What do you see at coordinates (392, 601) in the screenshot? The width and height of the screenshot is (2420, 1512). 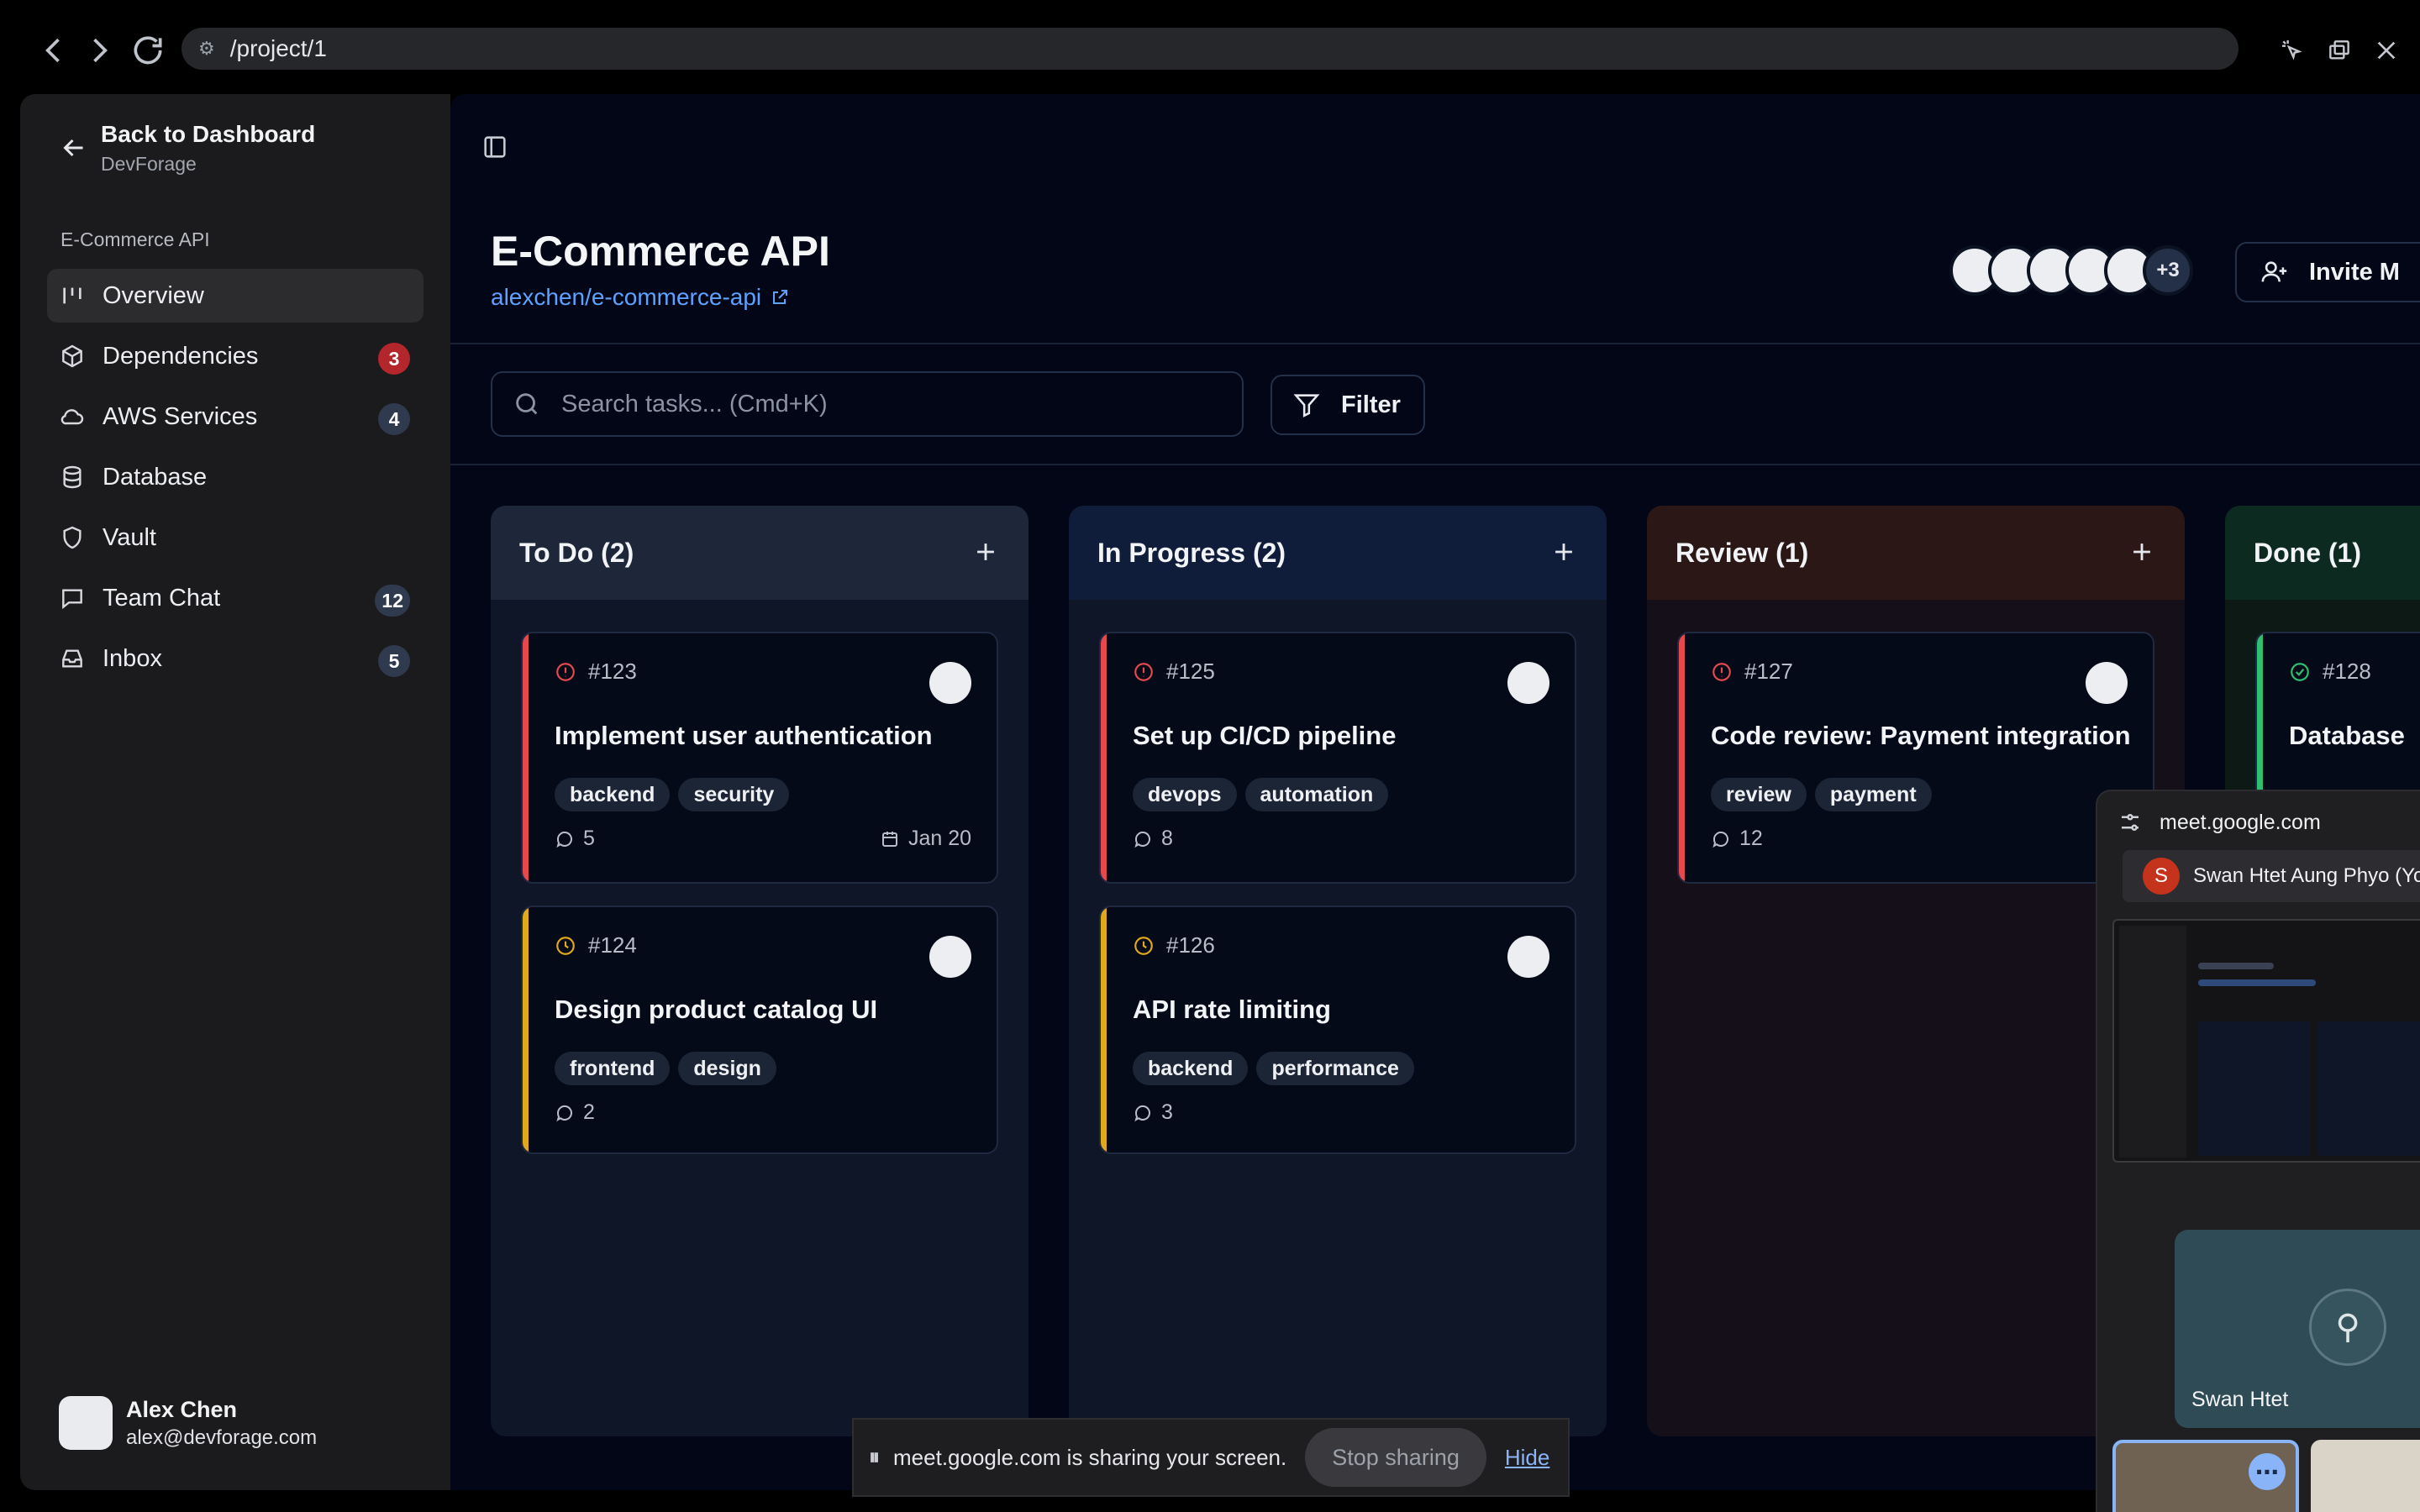 I see `count-badge: 12` at bounding box center [392, 601].